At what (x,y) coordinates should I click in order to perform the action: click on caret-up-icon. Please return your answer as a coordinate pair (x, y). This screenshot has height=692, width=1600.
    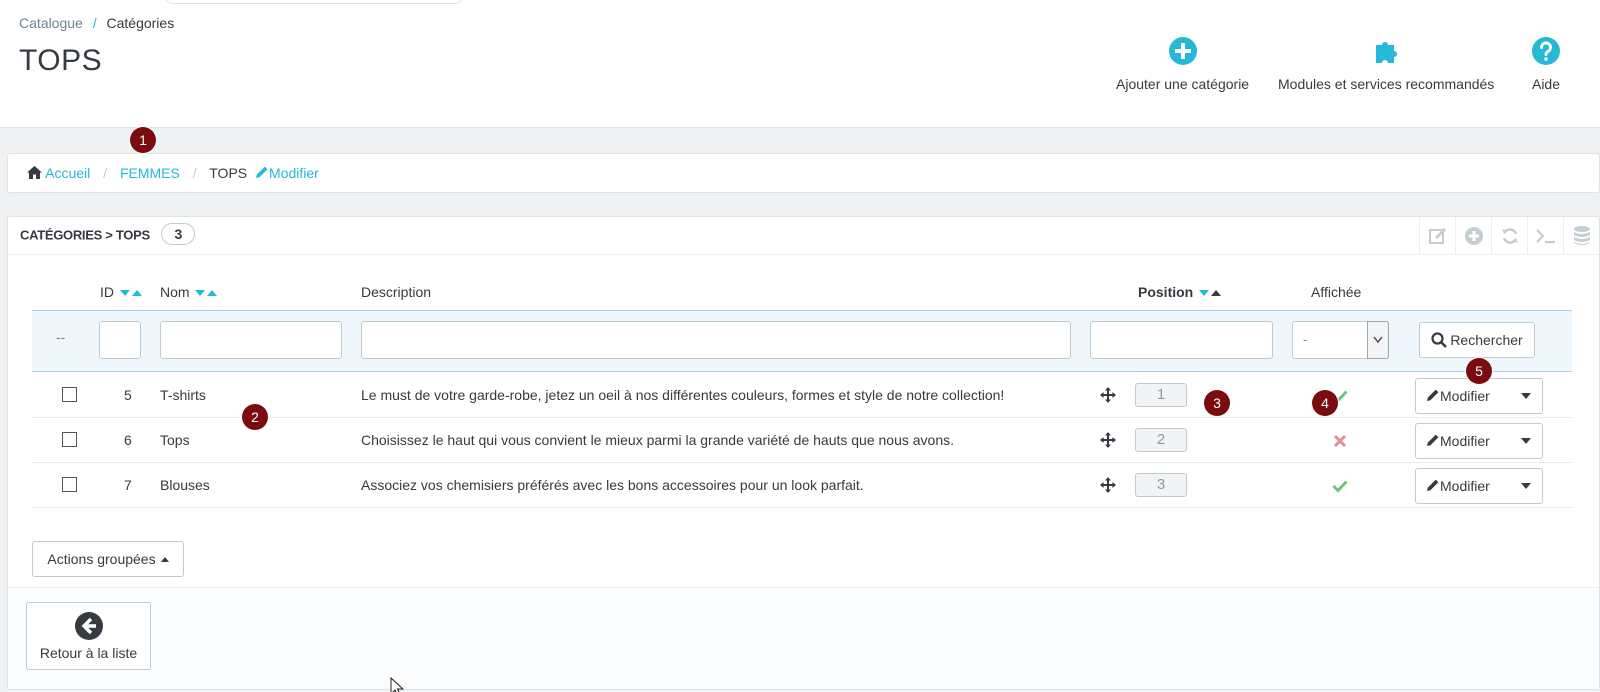
    Looking at the image, I should click on (164, 559).